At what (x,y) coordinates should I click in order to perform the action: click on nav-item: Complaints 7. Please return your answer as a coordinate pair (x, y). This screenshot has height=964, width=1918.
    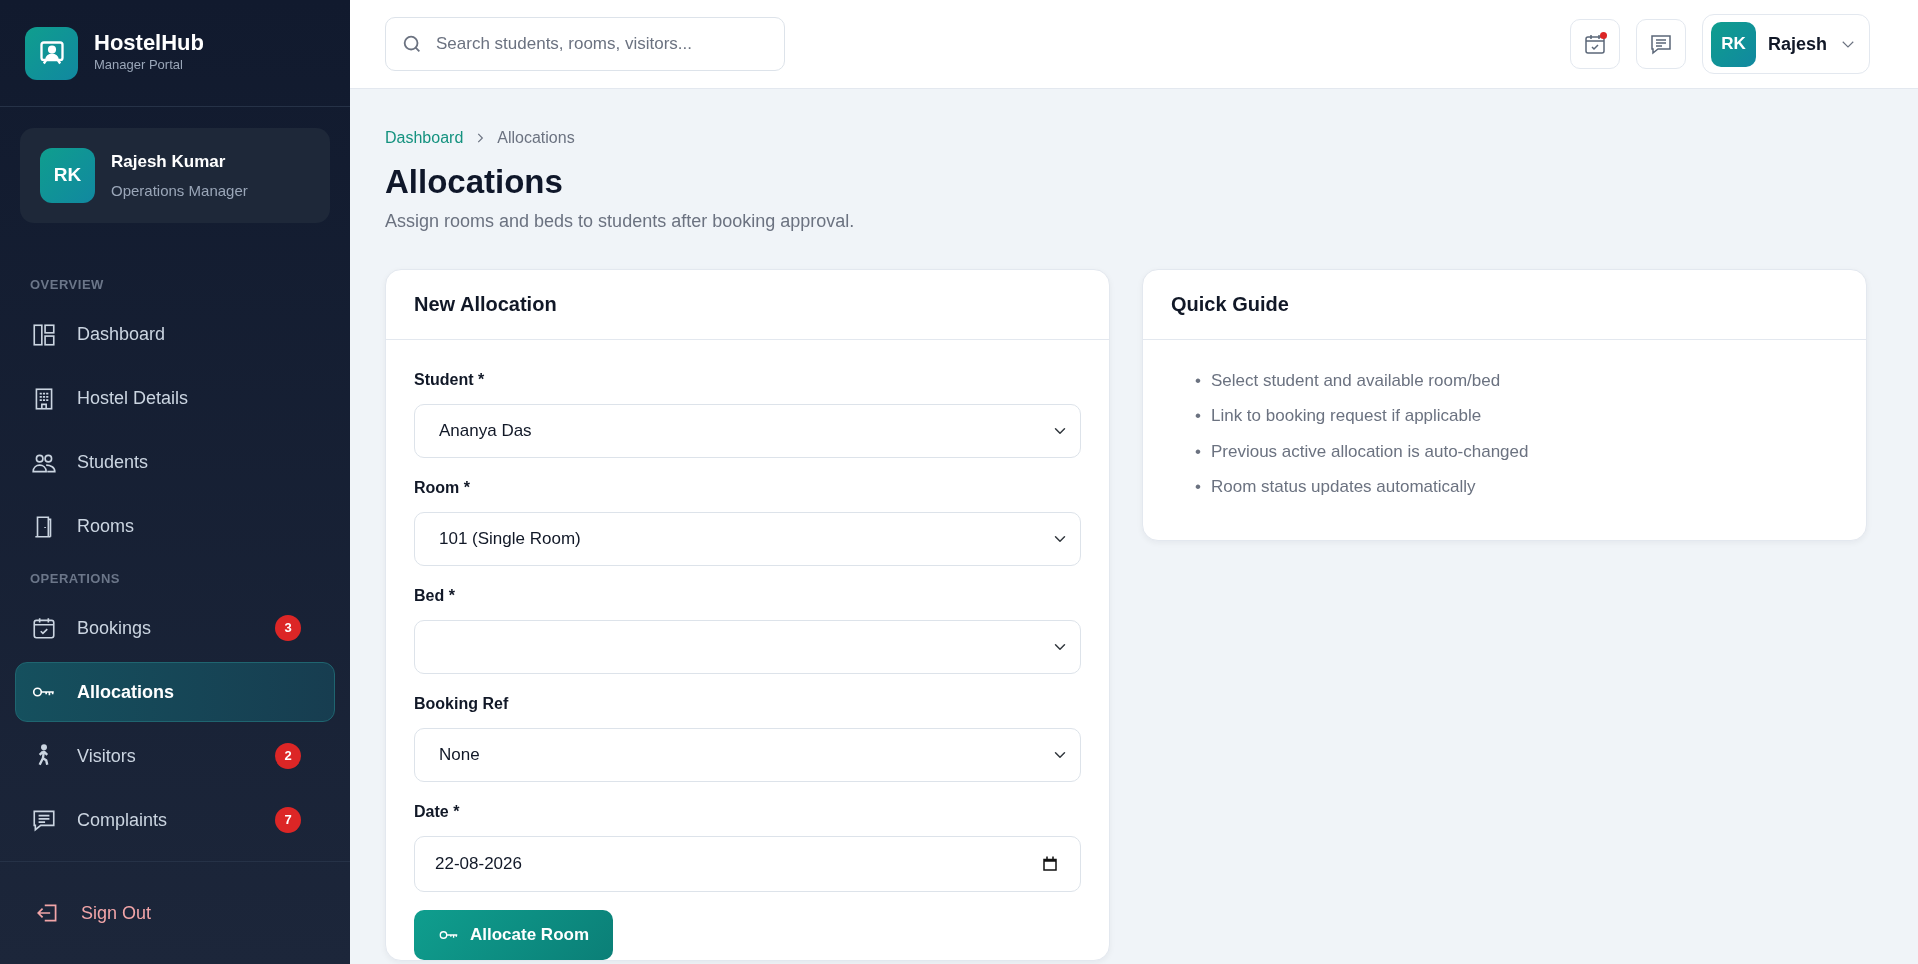
    Looking at the image, I should click on (175, 820).